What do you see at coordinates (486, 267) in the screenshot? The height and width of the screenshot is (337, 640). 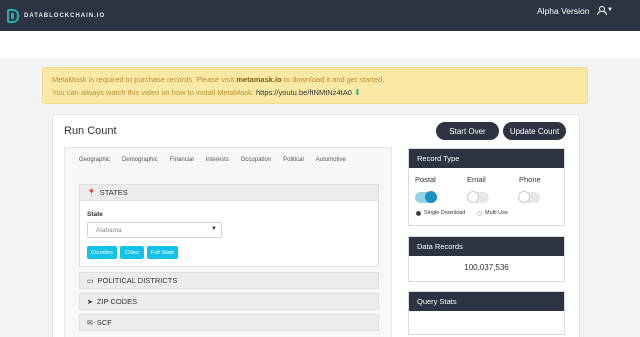 I see `data-records-value: 100,037,536` at bounding box center [486, 267].